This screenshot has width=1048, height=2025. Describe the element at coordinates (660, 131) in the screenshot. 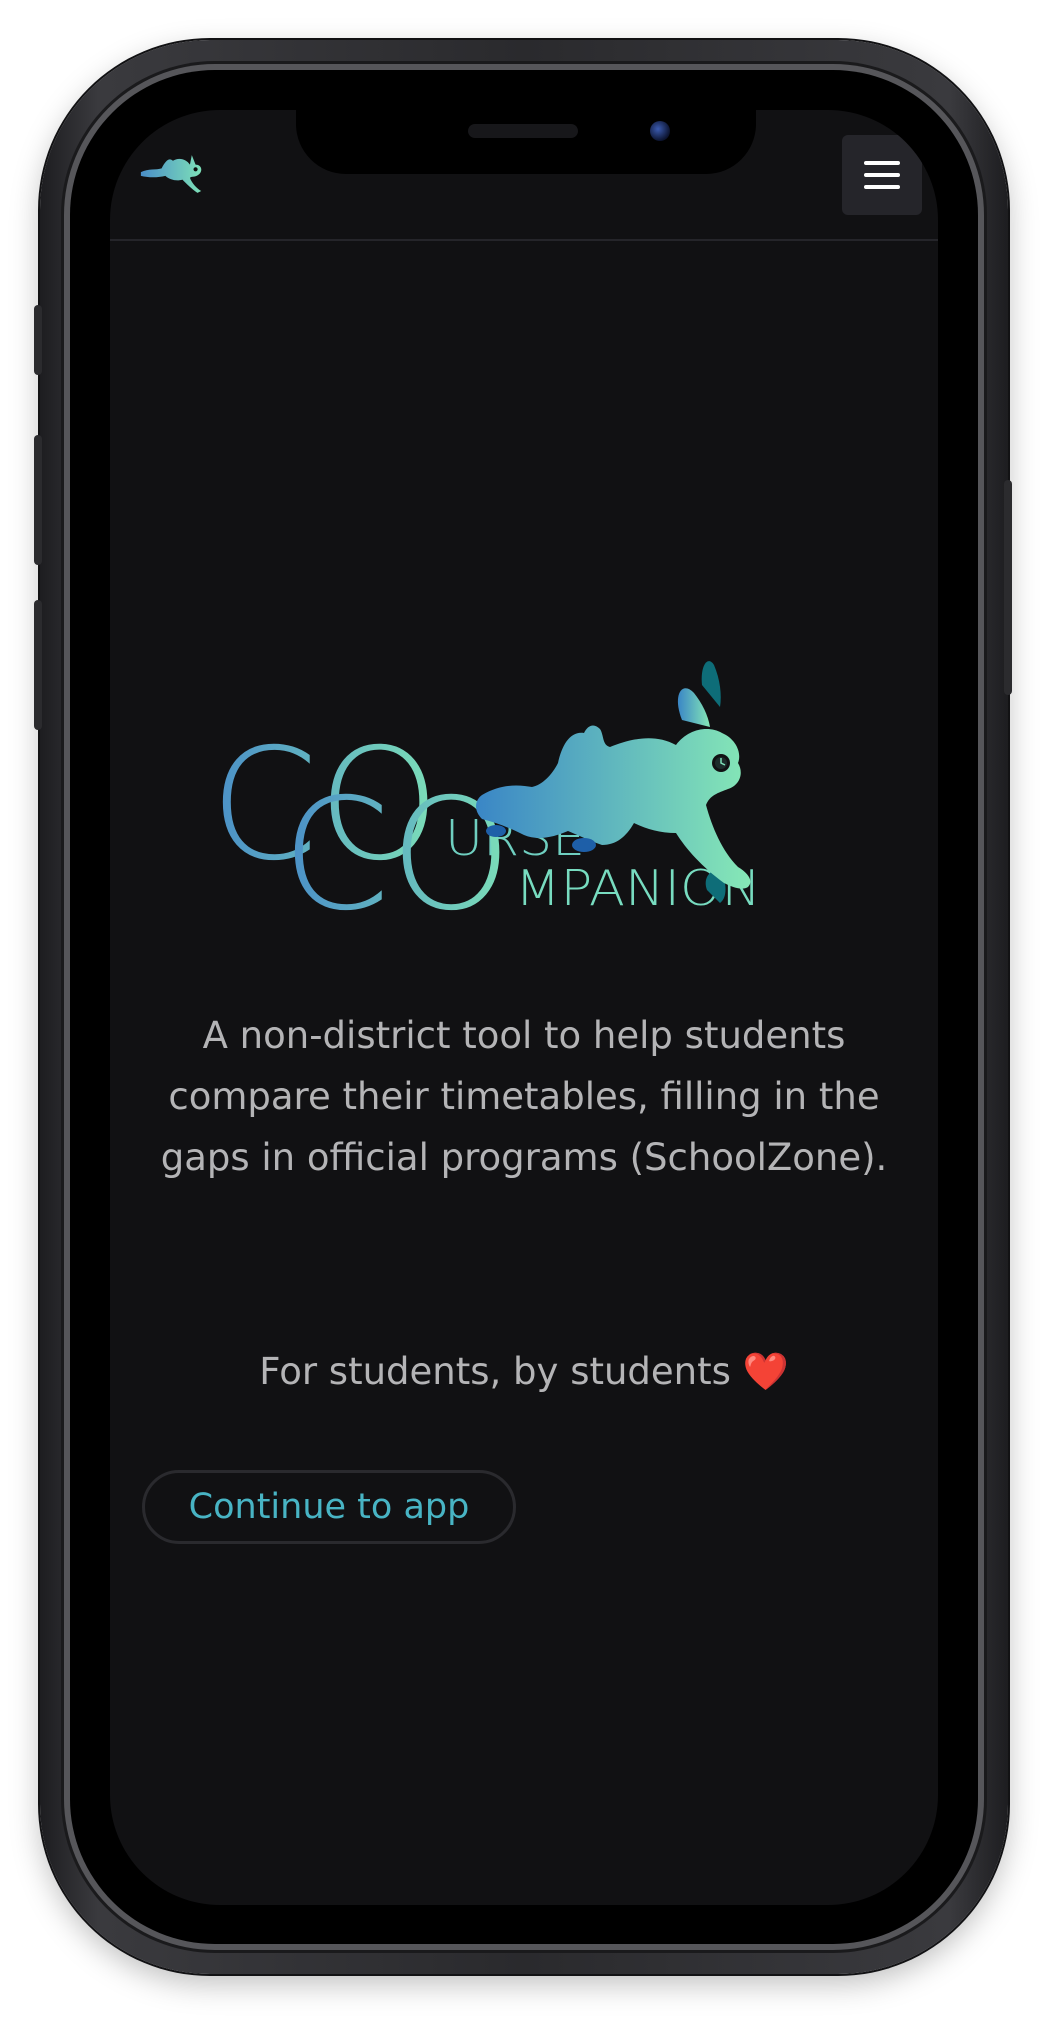

I see `front-camera` at that location.